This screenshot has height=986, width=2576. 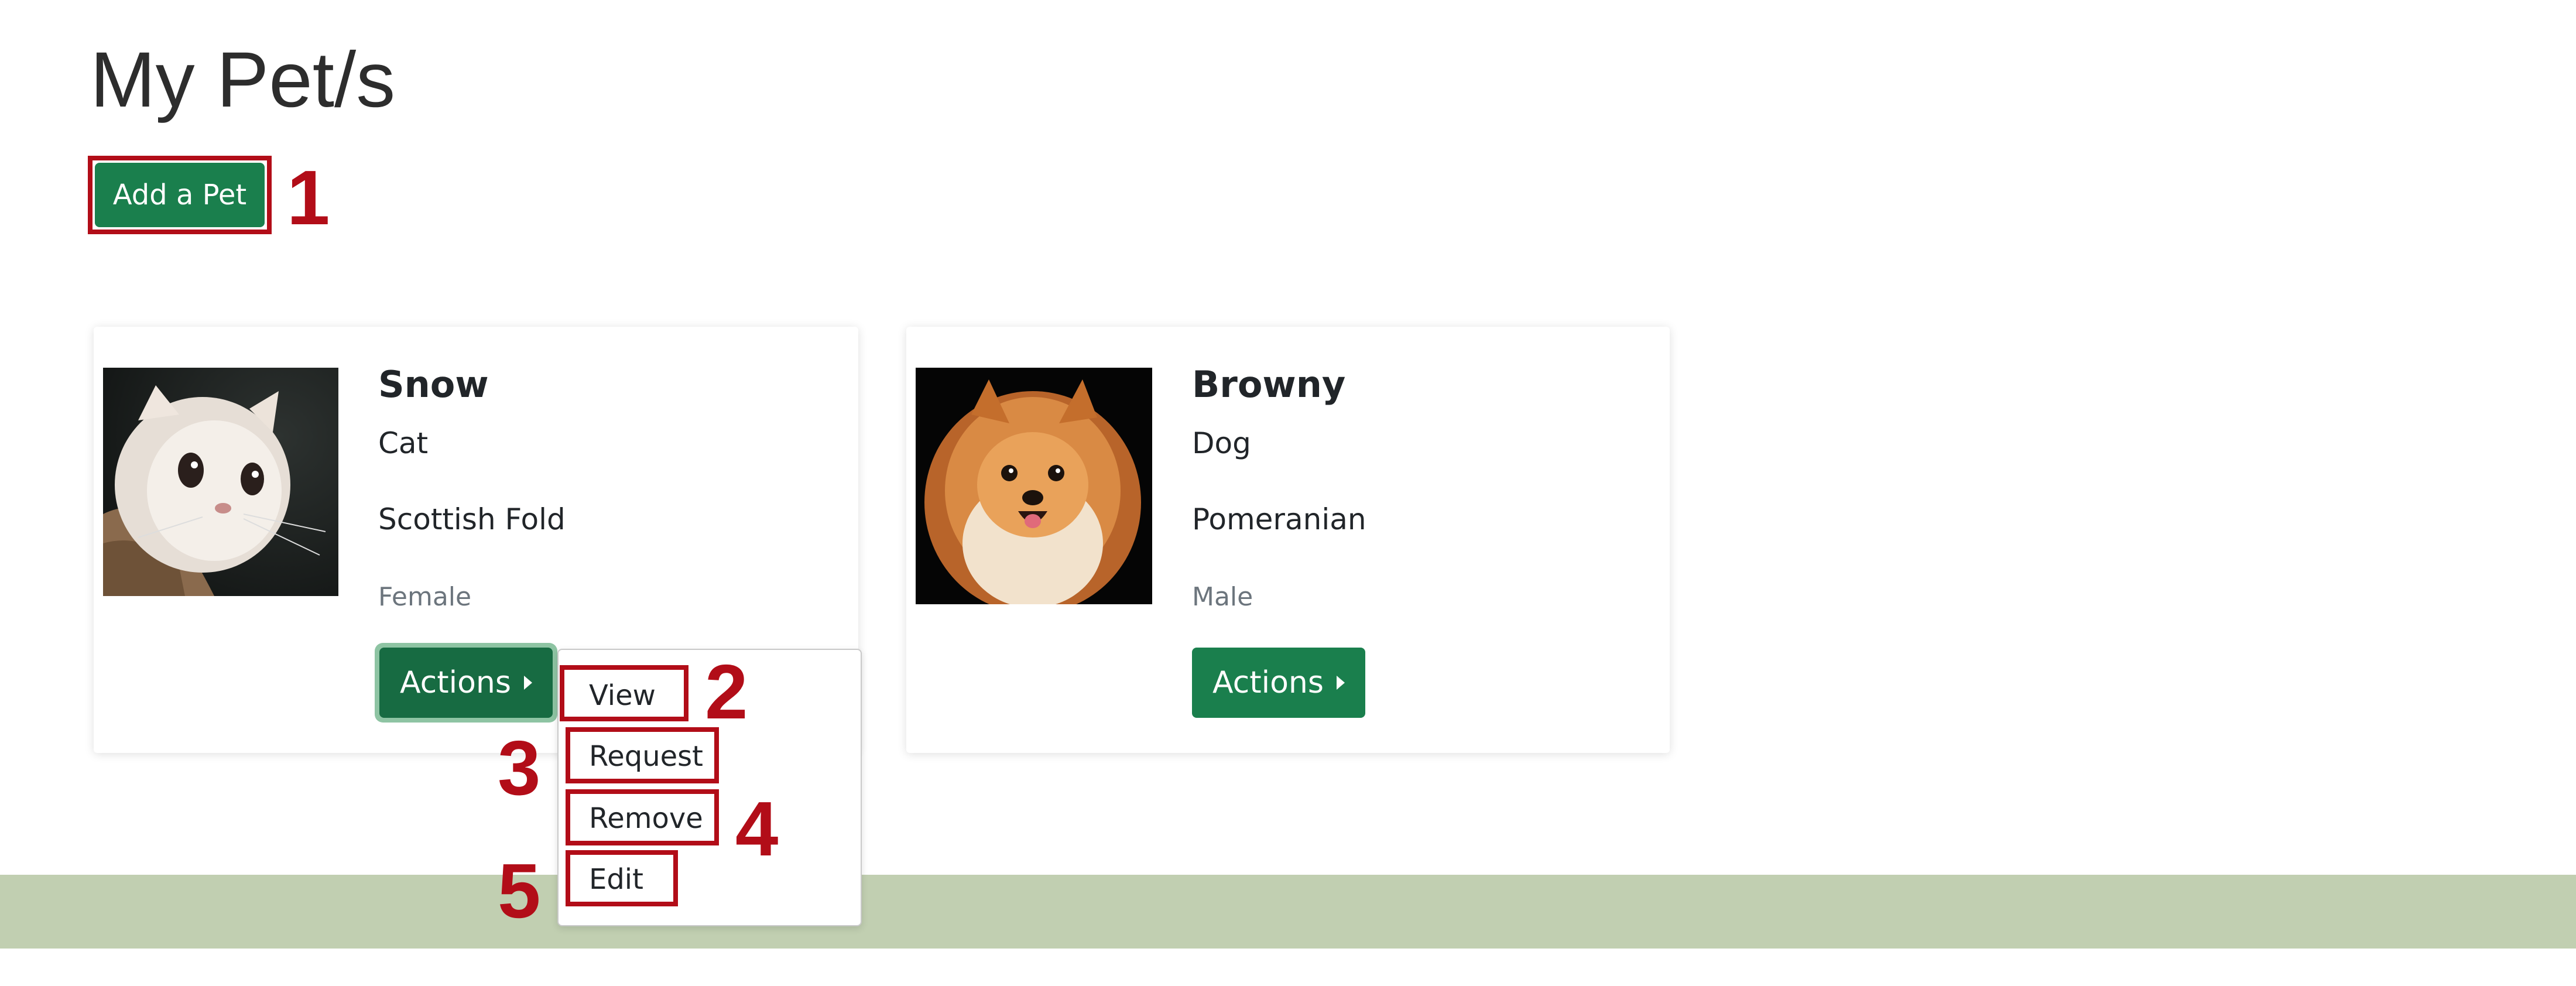 I want to click on page-title: My Pet/s, so click(x=243, y=80).